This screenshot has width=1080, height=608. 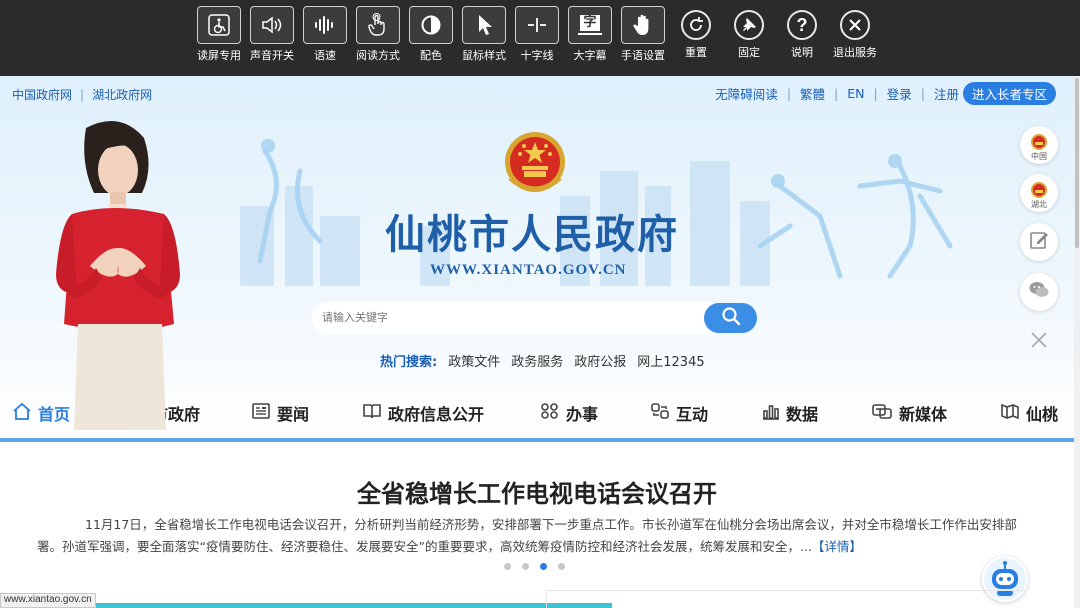 I want to click on emblem-icon, so click(x=1039, y=142).